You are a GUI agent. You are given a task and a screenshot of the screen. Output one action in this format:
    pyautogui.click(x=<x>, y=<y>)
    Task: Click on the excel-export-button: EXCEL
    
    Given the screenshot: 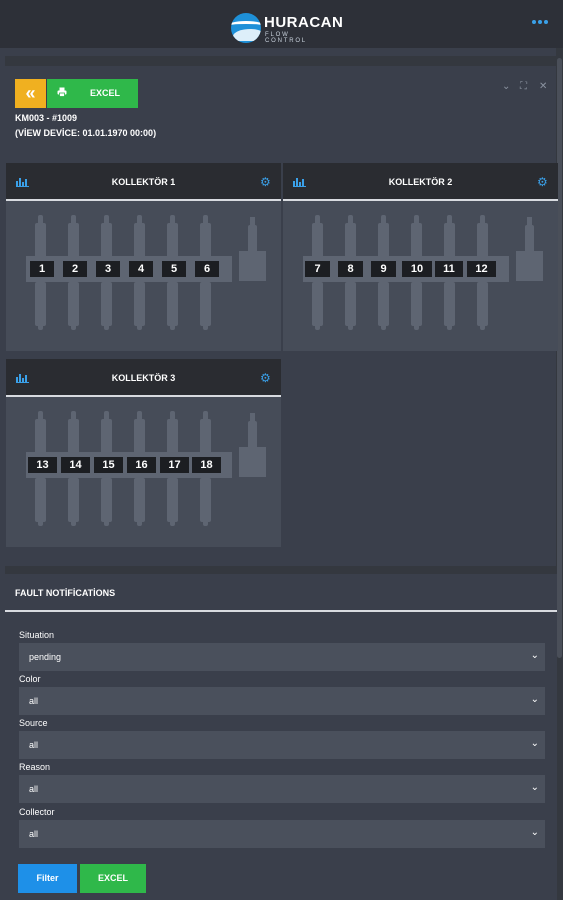 What is the action you would take?
    pyautogui.click(x=92, y=93)
    